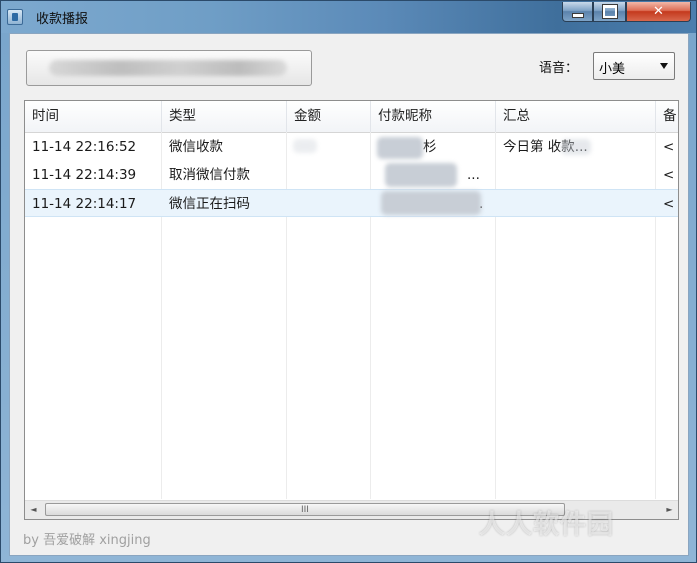 This screenshot has height=563, width=697. What do you see at coordinates (209, 204) in the screenshot?
I see `cell-type: 微信正在扫码` at bounding box center [209, 204].